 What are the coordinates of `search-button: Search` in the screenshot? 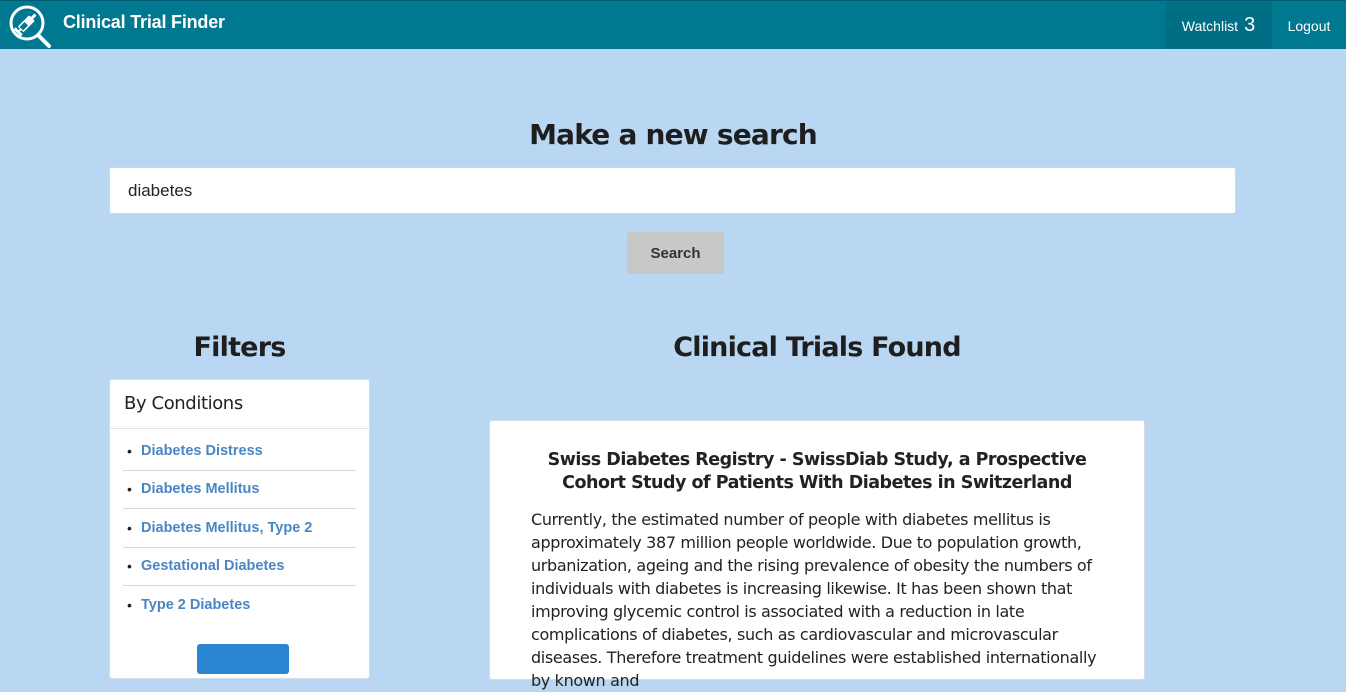 It's located at (675, 253).